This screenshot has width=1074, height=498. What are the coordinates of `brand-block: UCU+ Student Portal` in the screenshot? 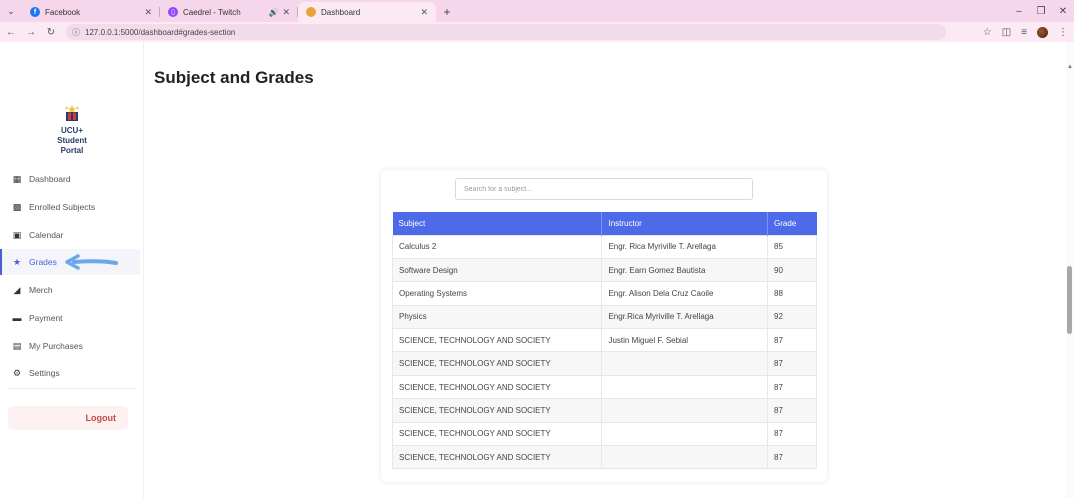 It's located at (72, 130).